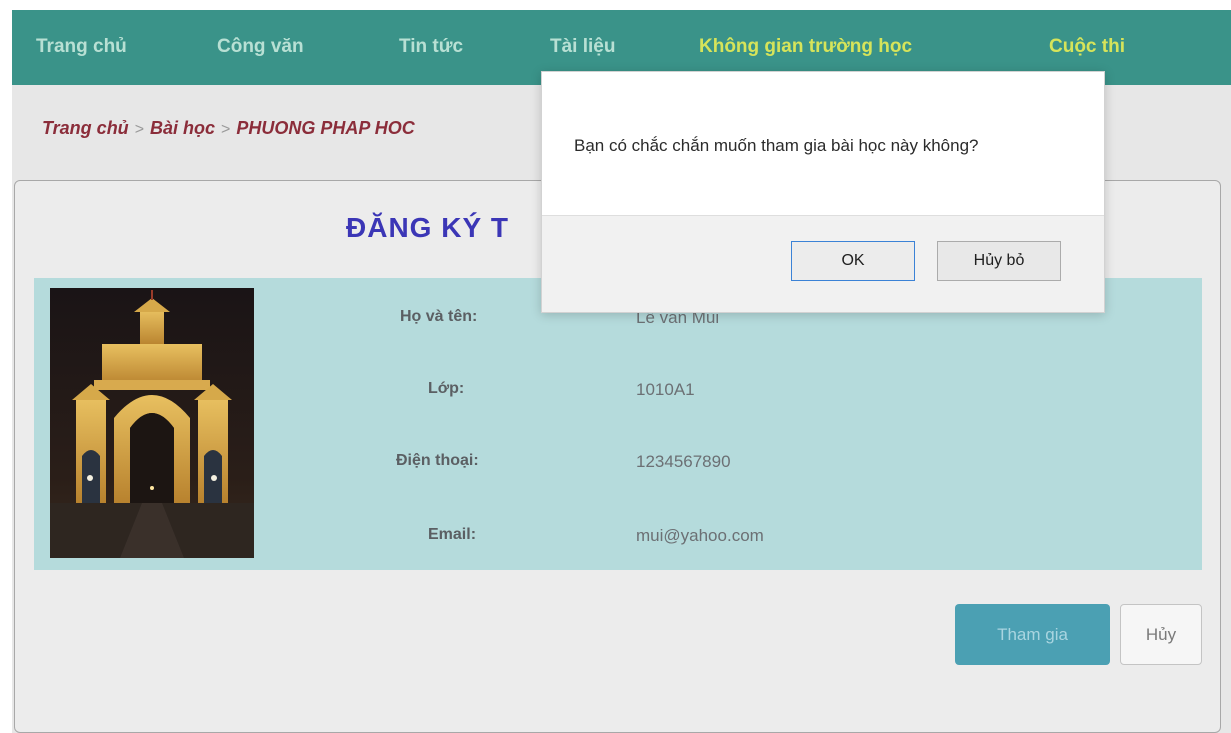 The width and height of the screenshot is (1231, 733). I want to click on nav-item-contests: Cuộc thi, so click(1087, 47).